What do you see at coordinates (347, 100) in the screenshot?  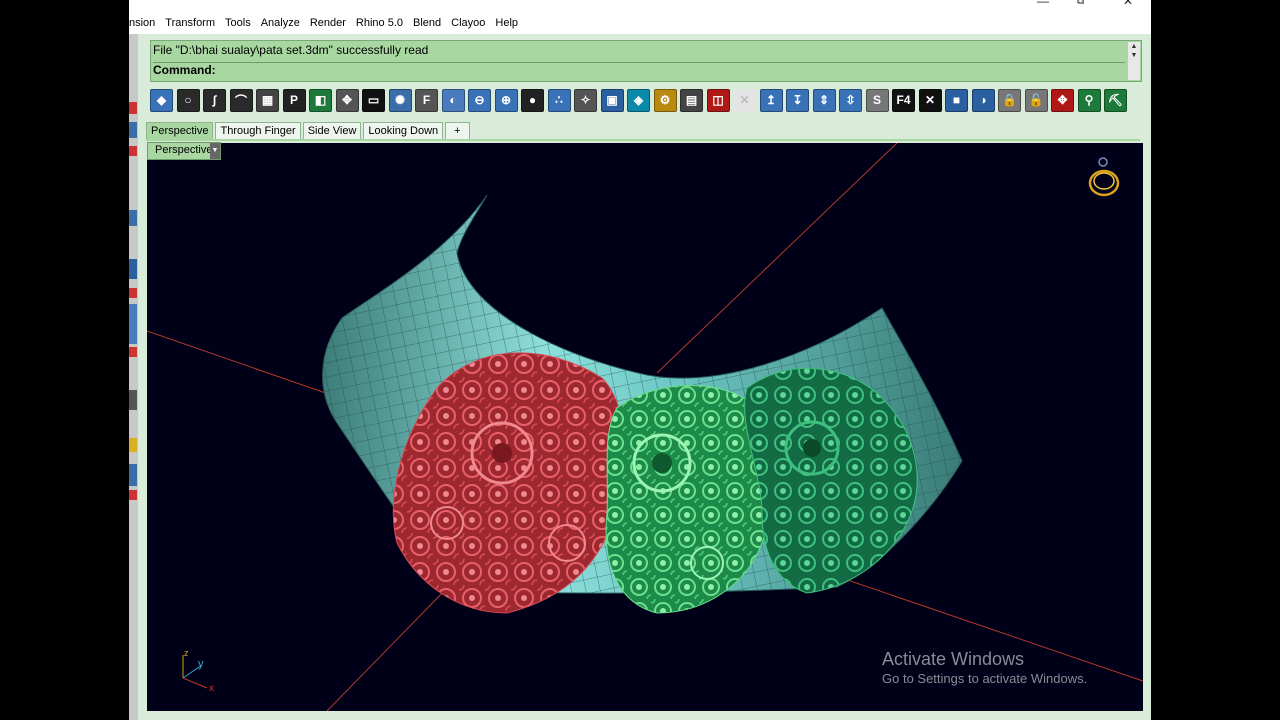 I see `gumball-icon: ✥` at bounding box center [347, 100].